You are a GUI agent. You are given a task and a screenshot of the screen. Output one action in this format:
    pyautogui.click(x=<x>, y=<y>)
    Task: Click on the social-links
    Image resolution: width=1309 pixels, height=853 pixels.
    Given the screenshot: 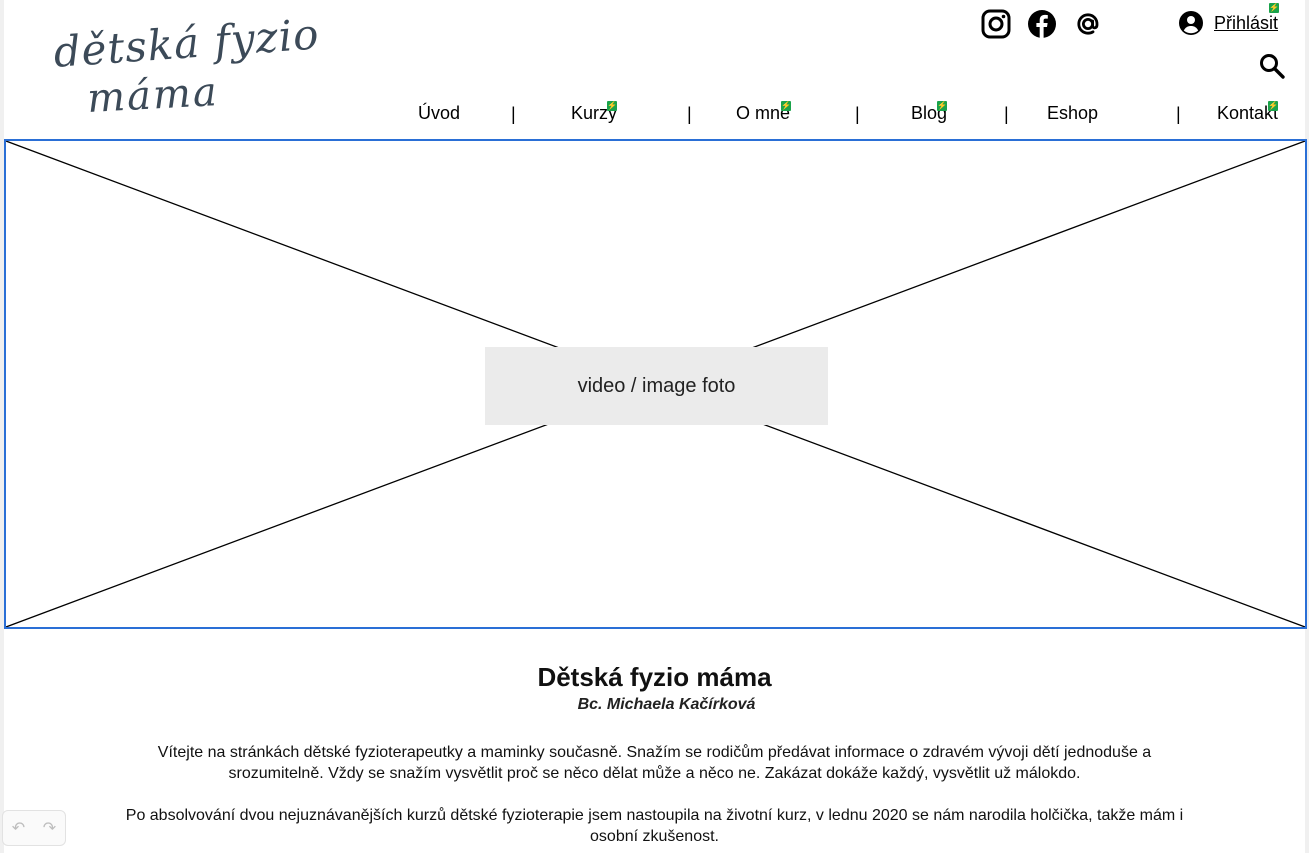 What is the action you would take?
    pyautogui.click(x=1042, y=24)
    